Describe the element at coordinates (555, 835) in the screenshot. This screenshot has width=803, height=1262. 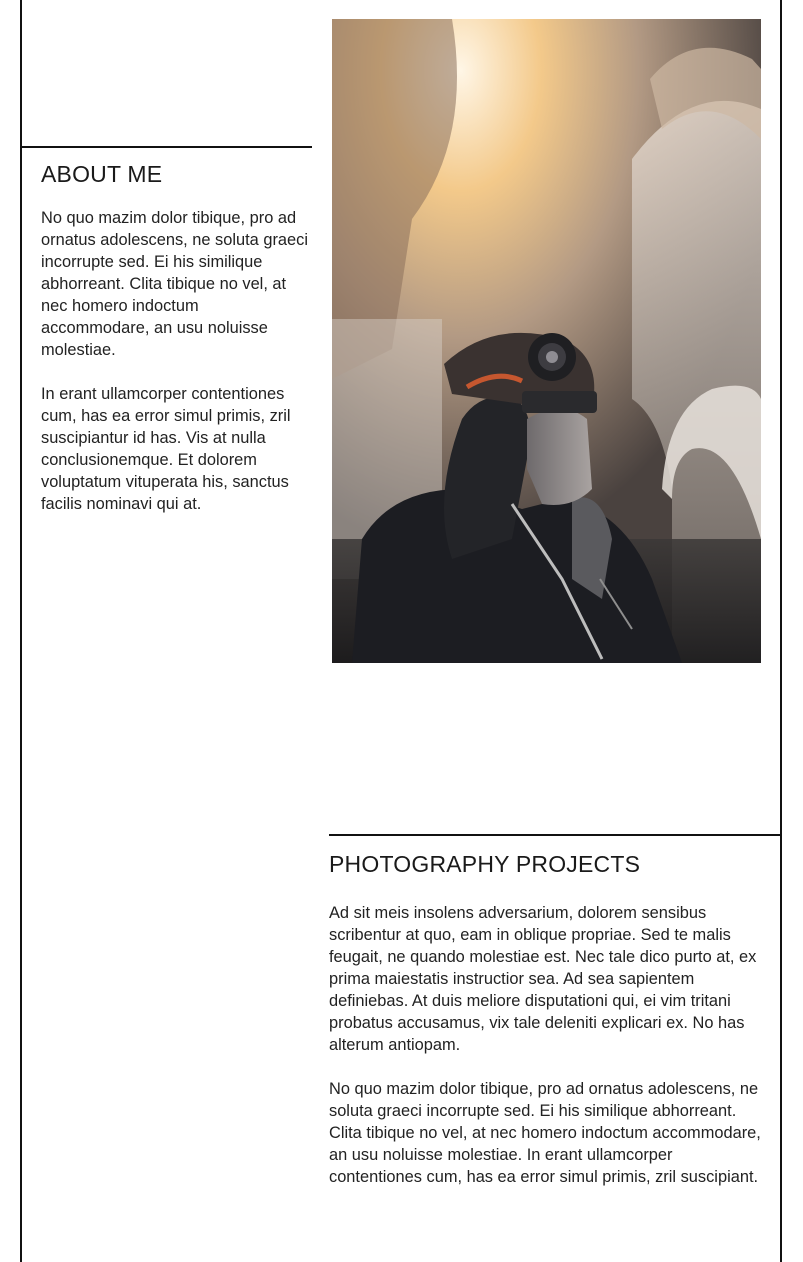
I see `projects-divider` at that location.